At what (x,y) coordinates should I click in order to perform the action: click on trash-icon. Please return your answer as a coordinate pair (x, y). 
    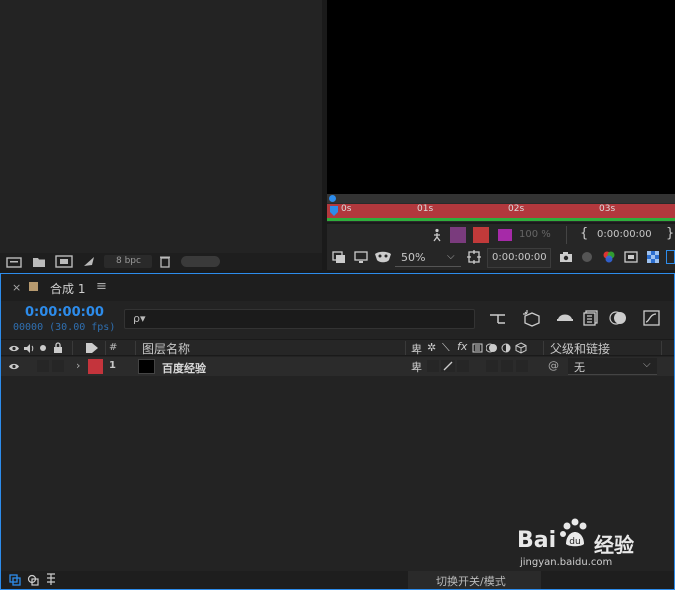
    Looking at the image, I should click on (165, 261).